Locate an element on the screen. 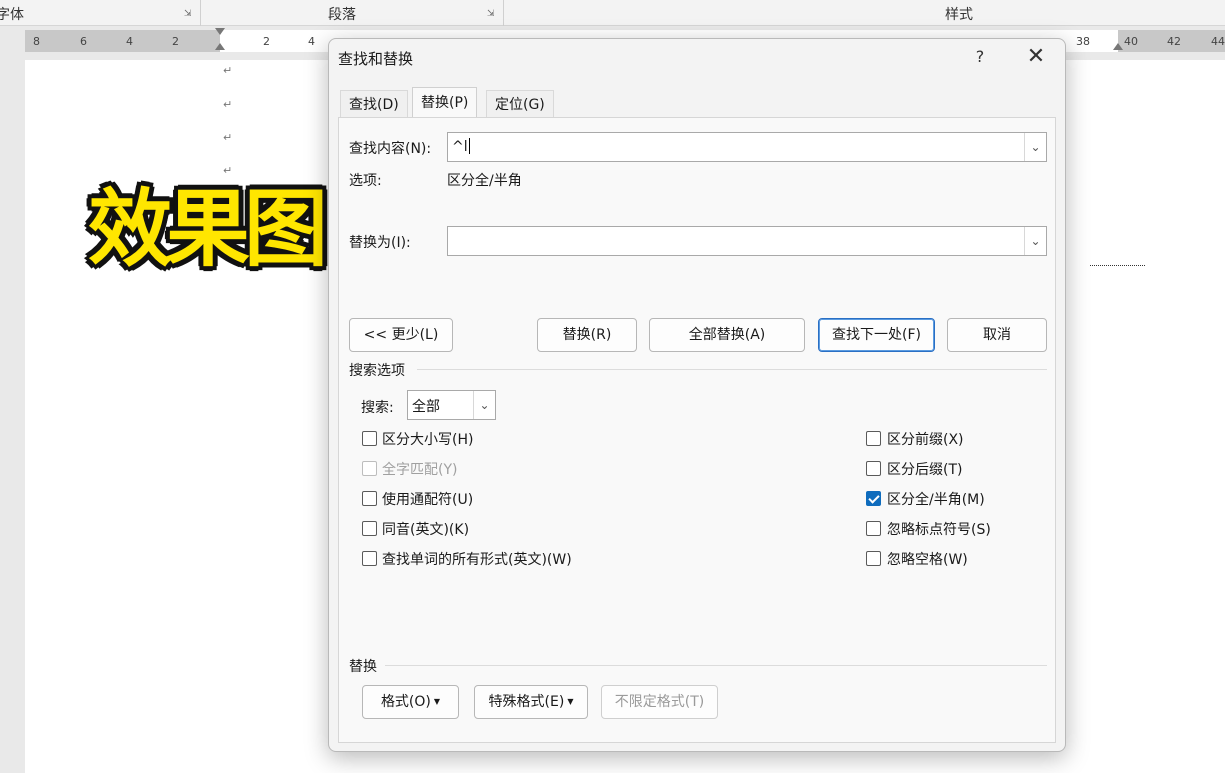 The image size is (1225, 773). format-button: 格式(O) ▼ is located at coordinates (410, 702).